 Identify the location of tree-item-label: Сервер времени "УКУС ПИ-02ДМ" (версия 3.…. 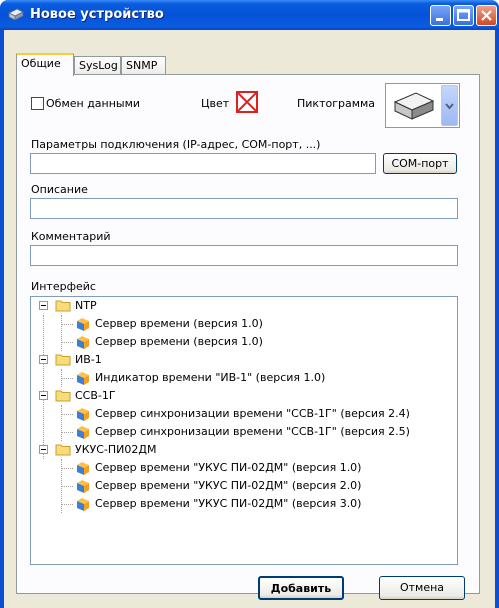
(228, 503).